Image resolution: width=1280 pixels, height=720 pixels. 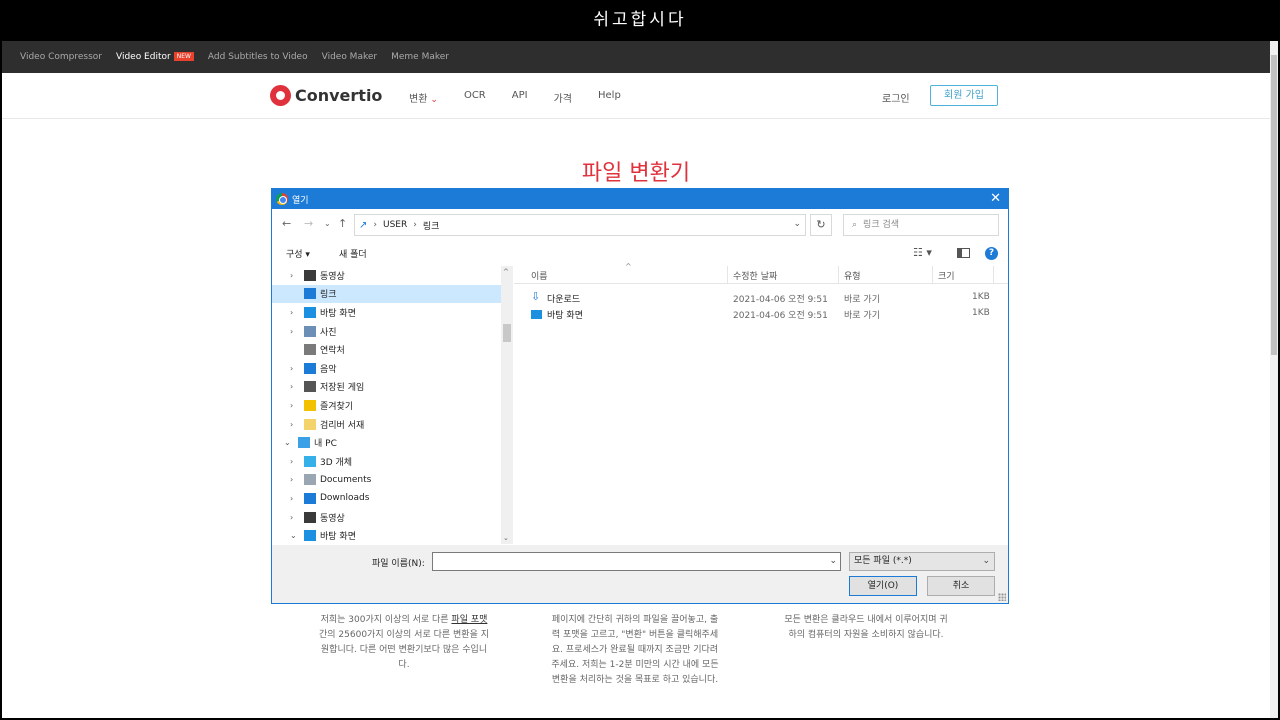 What do you see at coordinates (392, 349) in the screenshot?
I see `tree-item: 연락처` at bounding box center [392, 349].